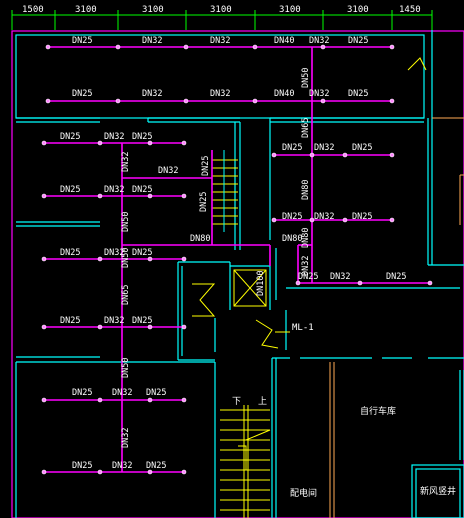 This screenshot has width=464, height=518. I want to click on riser-small-1: DN25, so click(206, 166).